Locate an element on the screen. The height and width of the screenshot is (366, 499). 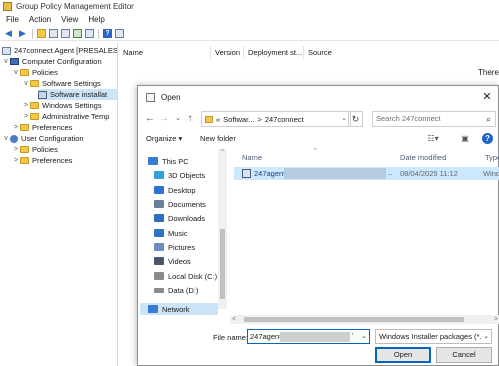
column-header-date-modified: Date modified is located at coordinates (423, 157).